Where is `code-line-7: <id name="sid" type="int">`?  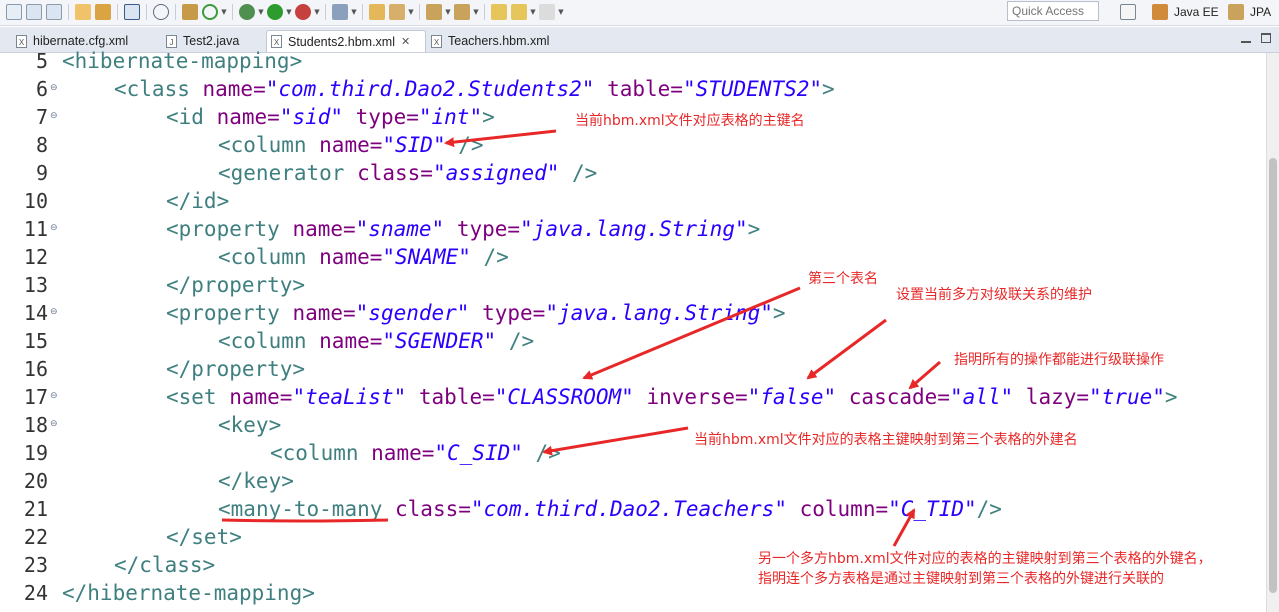
code-line-7: <id name="sid" type="int"> is located at coordinates (330, 117).